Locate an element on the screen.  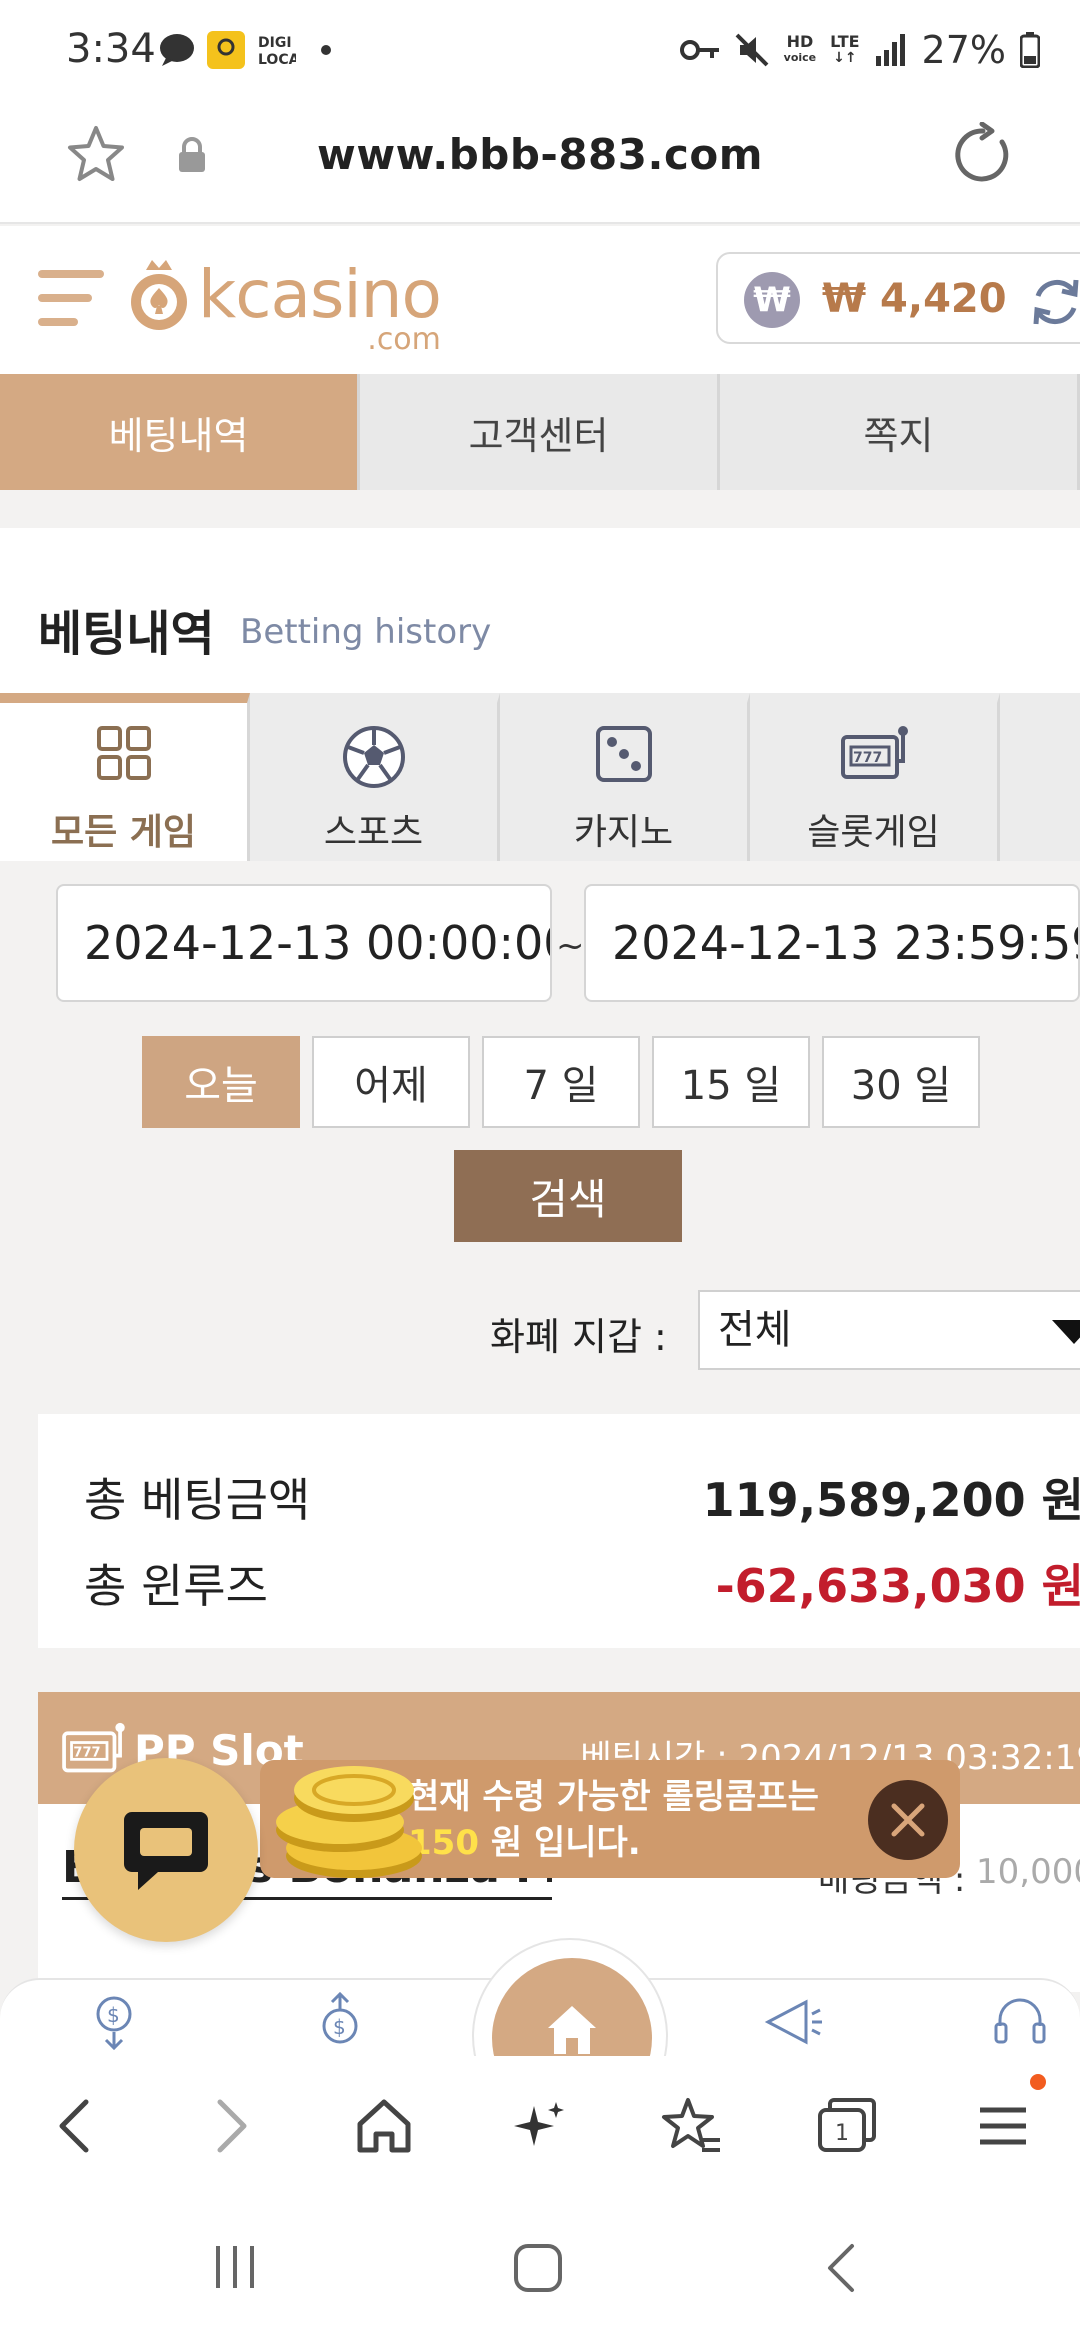
logo-suffix: .com is located at coordinates (404, 339).